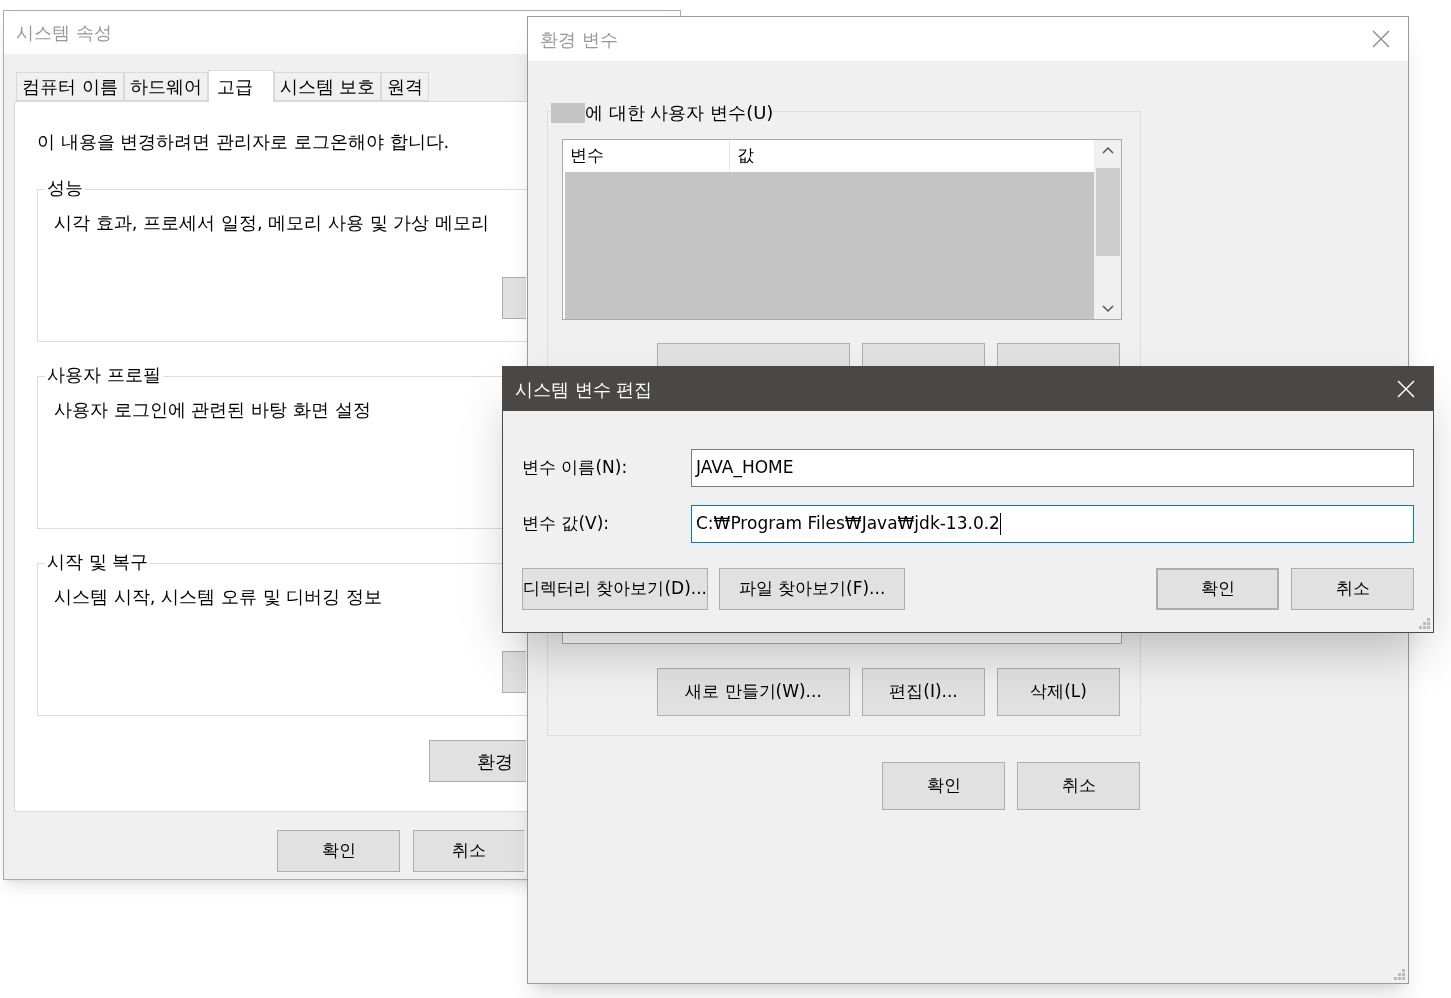 The height and width of the screenshot is (998, 1451). What do you see at coordinates (218, 597) in the screenshot?
I see `group-description: 시스템 시작, 시스템 오류 및 디버깅 정보` at bounding box center [218, 597].